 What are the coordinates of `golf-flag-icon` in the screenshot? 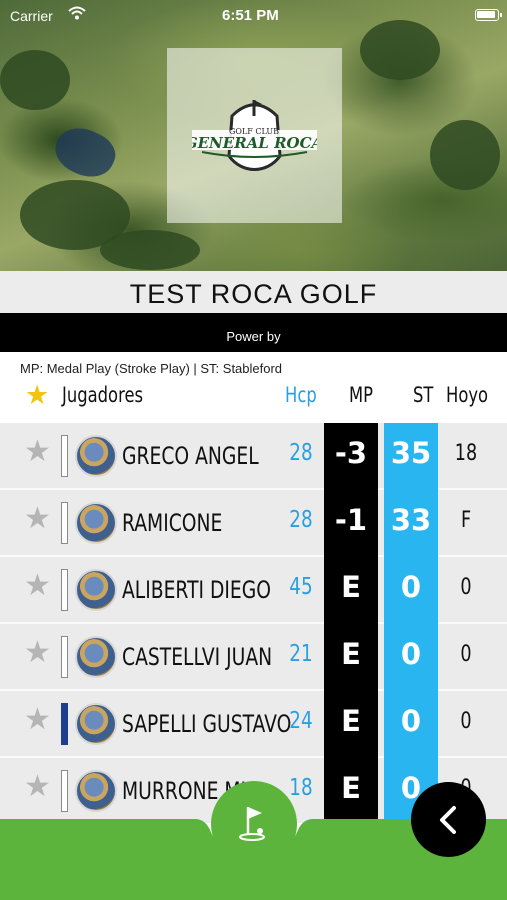 It's located at (252, 824).